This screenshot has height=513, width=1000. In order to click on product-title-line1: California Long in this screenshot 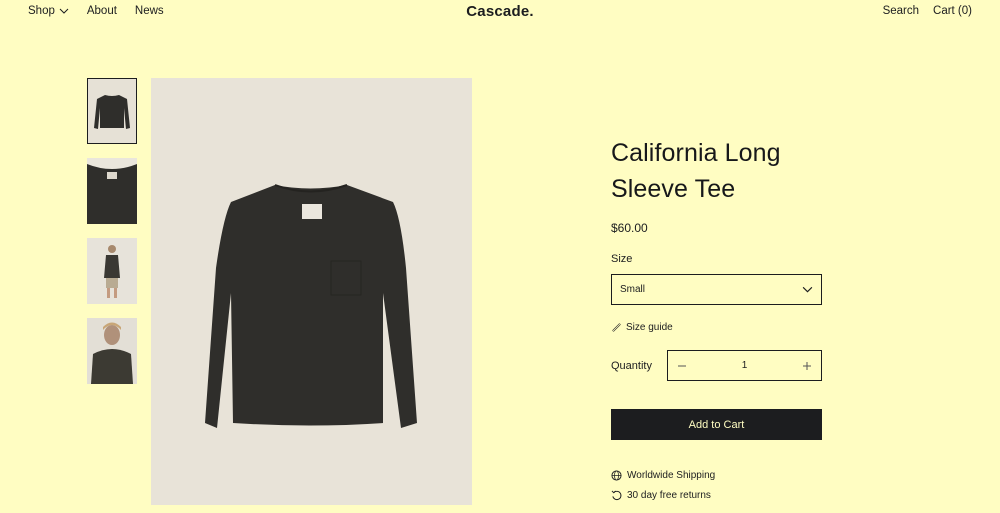, I will do `click(696, 153)`.